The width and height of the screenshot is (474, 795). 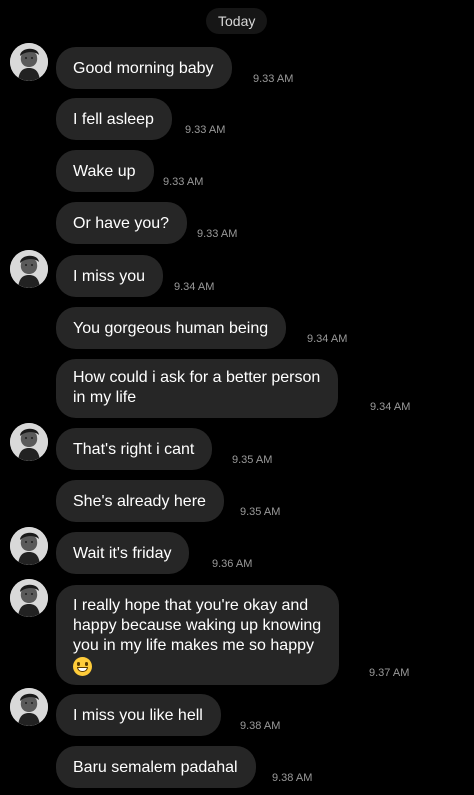 I want to click on message-bubble: I miss you like hell, so click(x=138, y=715).